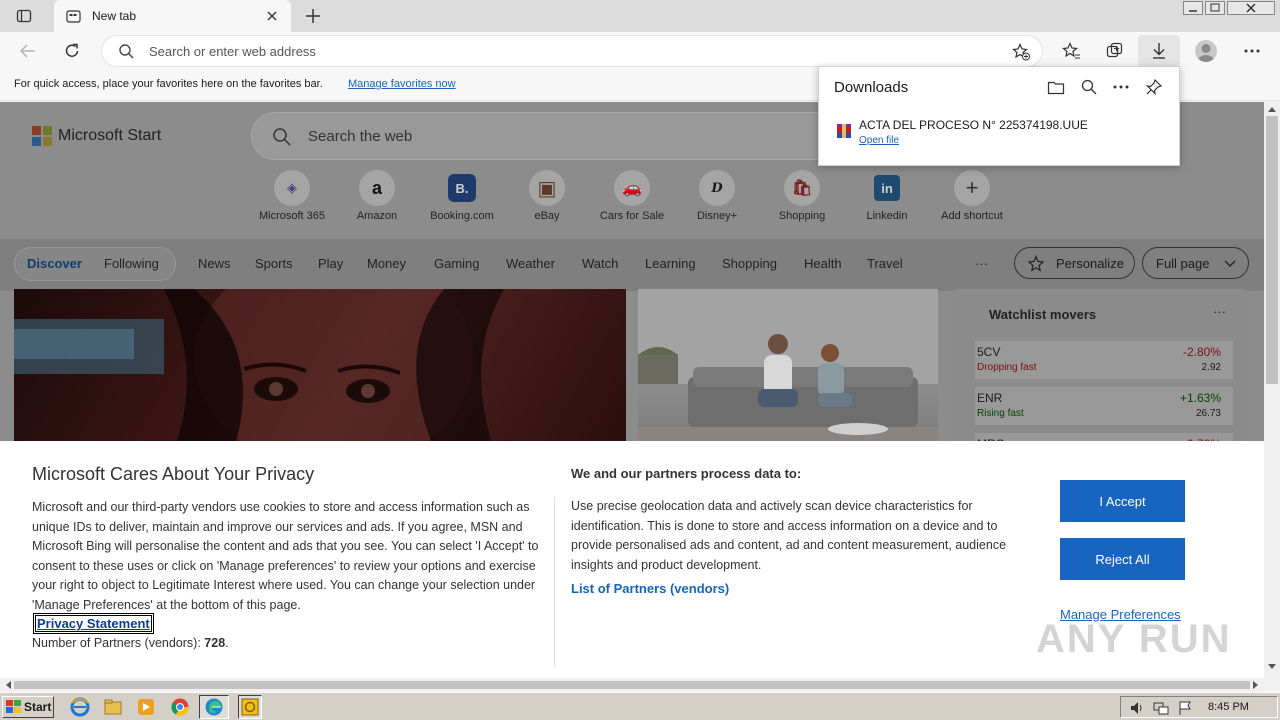 The width and height of the screenshot is (1280, 720). What do you see at coordinates (1195, 263) in the screenshot?
I see `layout-dropdown: Full page` at bounding box center [1195, 263].